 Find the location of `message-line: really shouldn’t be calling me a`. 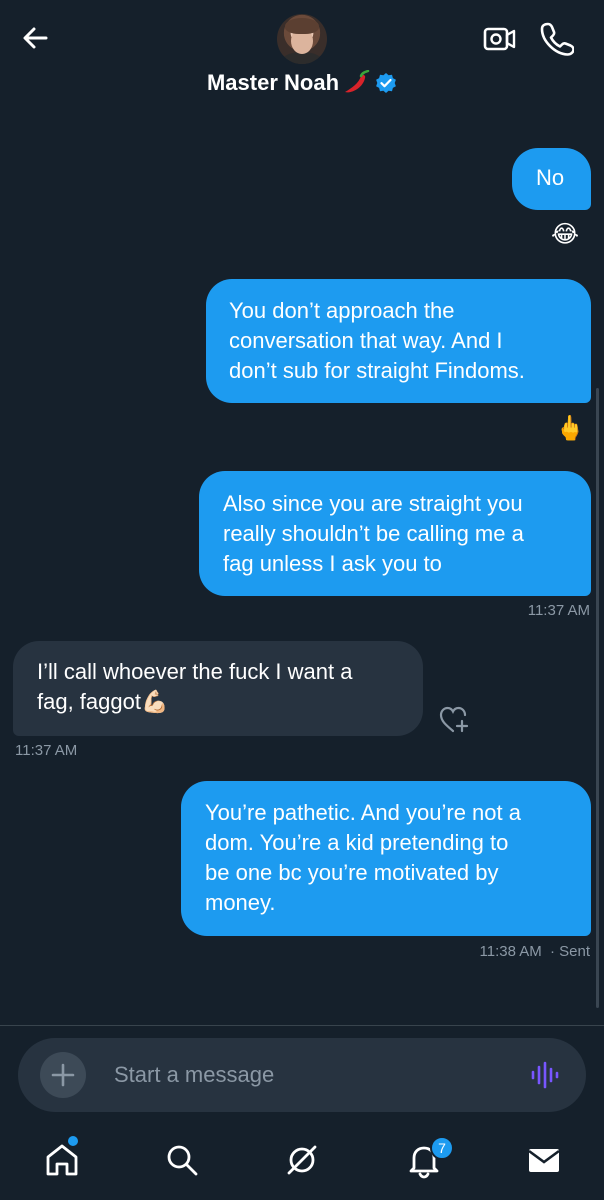

message-line: really shouldn’t be calling me a is located at coordinates (373, 533).